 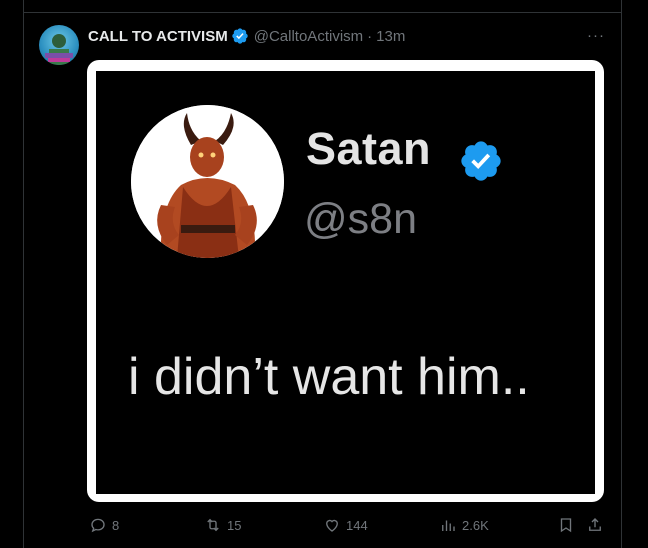 I want to click on more-horizontal-icon: ···, so click(x=596, y=35).